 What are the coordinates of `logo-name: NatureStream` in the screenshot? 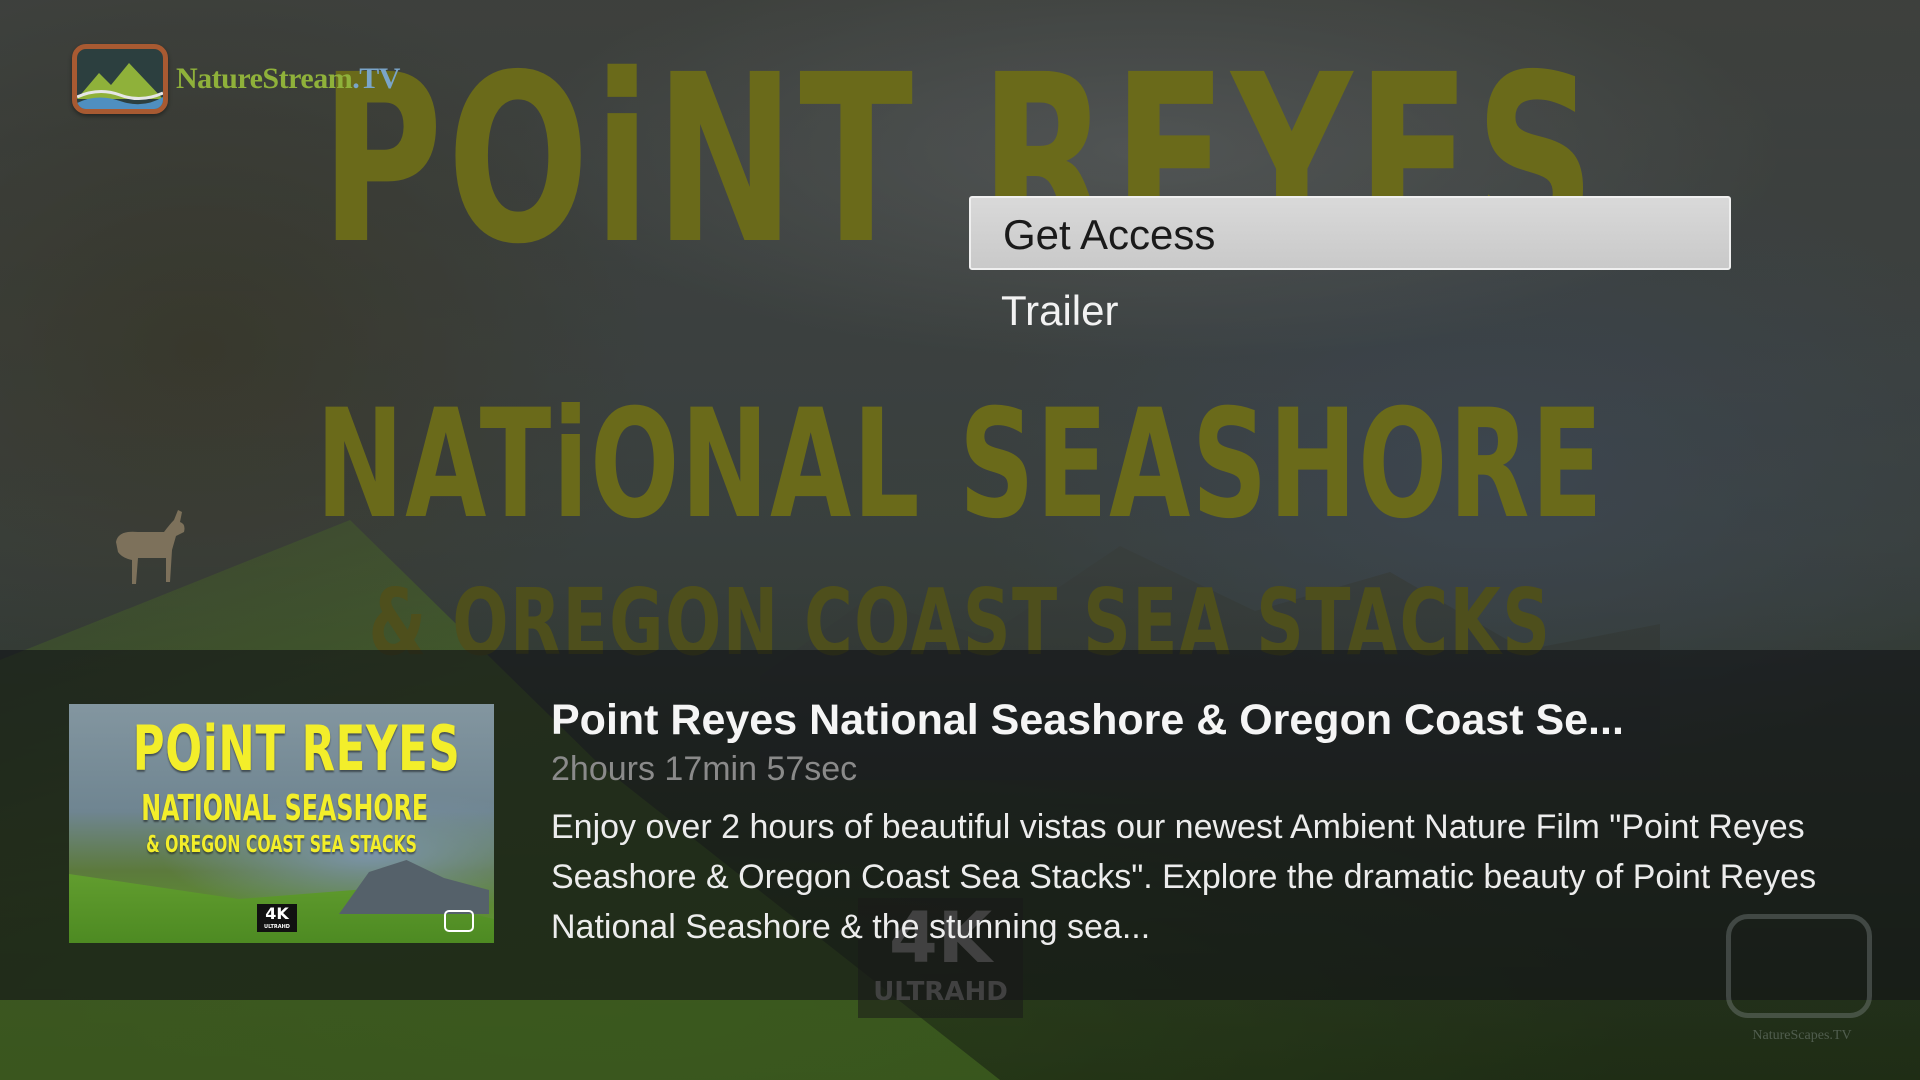 It's located at (264, 78).